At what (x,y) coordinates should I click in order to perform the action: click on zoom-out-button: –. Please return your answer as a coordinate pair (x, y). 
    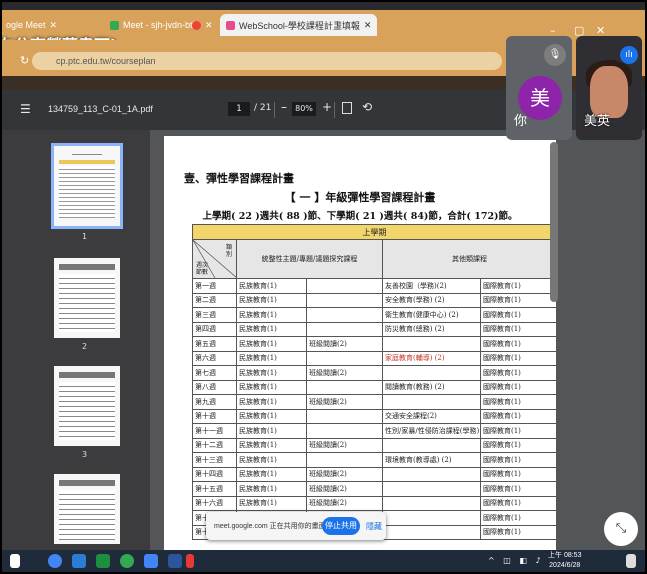
    Looking at the image, I should click on (284, 107).